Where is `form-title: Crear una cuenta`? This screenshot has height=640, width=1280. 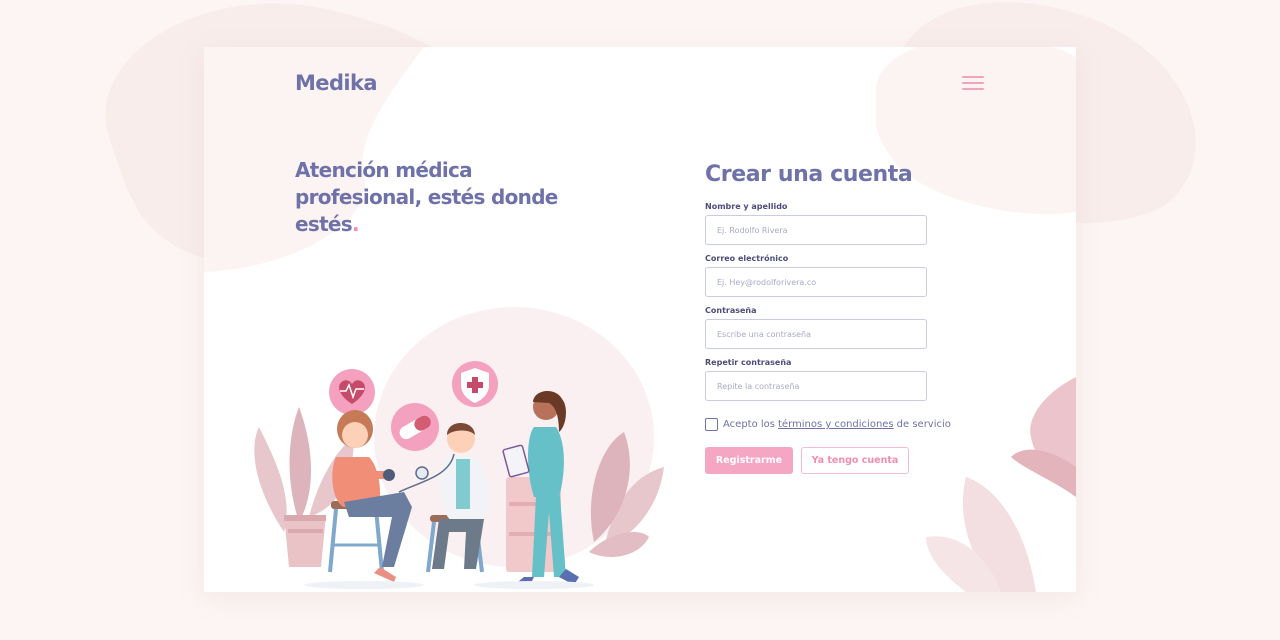 form-title: Crear una cuenta is located at coordinates (809, 174).